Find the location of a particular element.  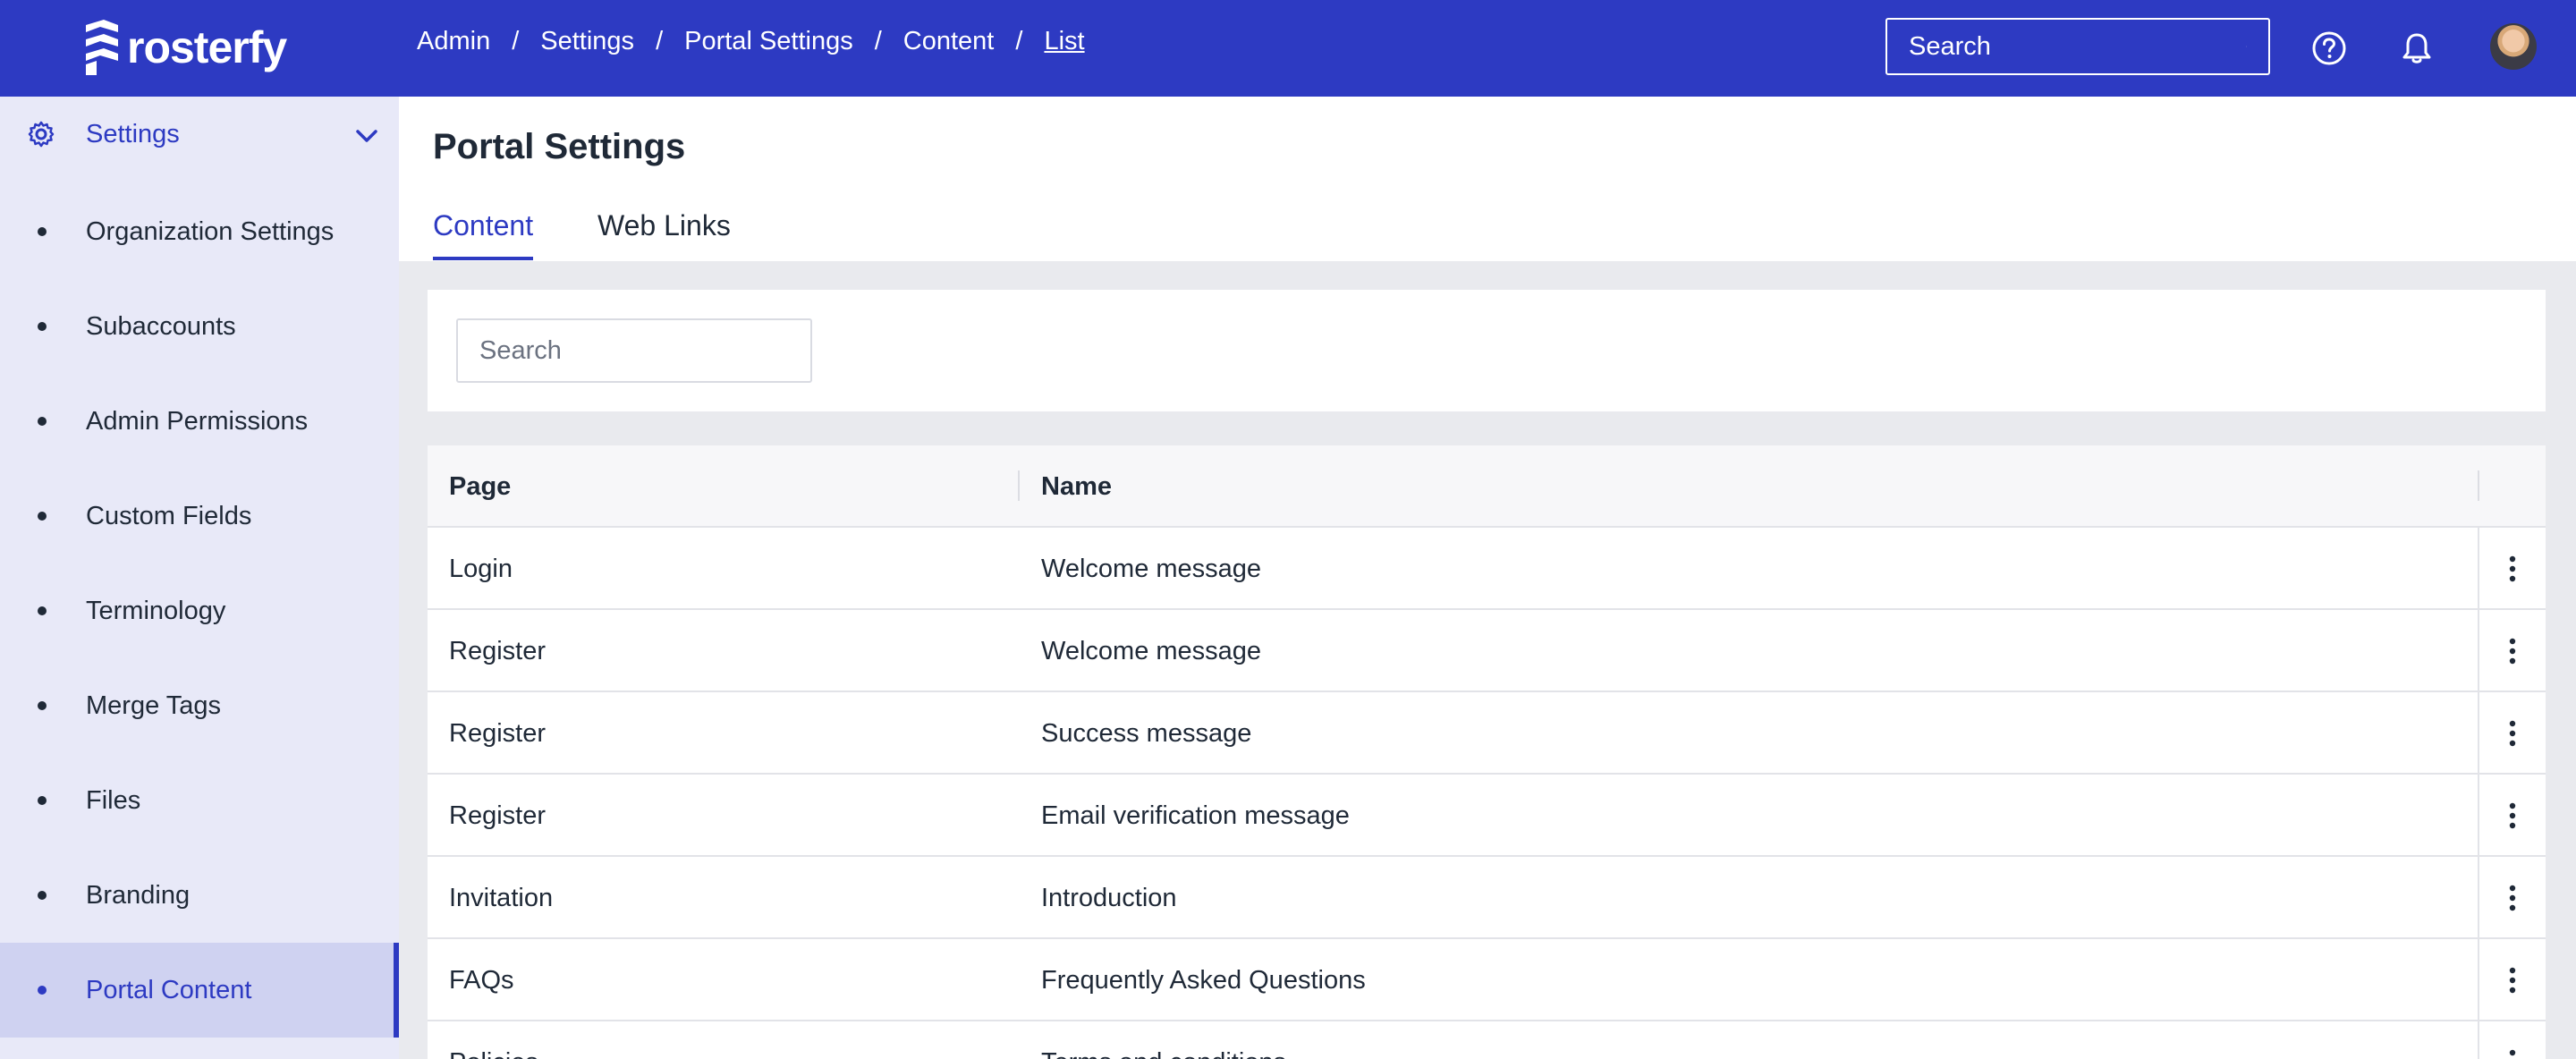

sidebar-item-subaccounts: Subaccounts is located at coordinates (199, 326).